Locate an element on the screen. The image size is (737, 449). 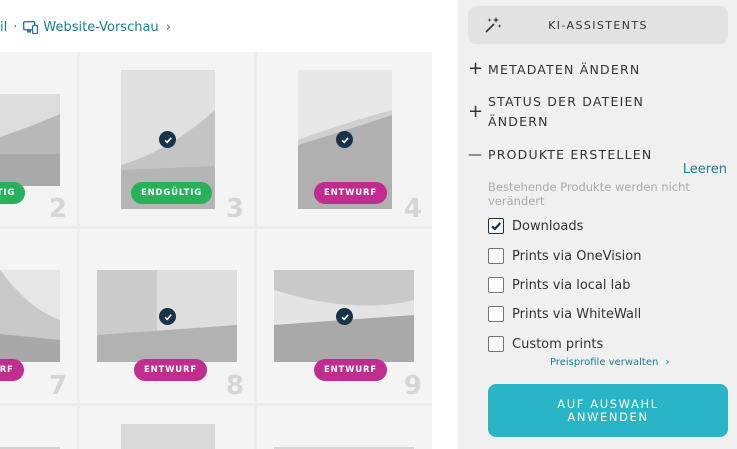
grid-cell-9: ENTWURF 9 is located at coordinates (344, 316).